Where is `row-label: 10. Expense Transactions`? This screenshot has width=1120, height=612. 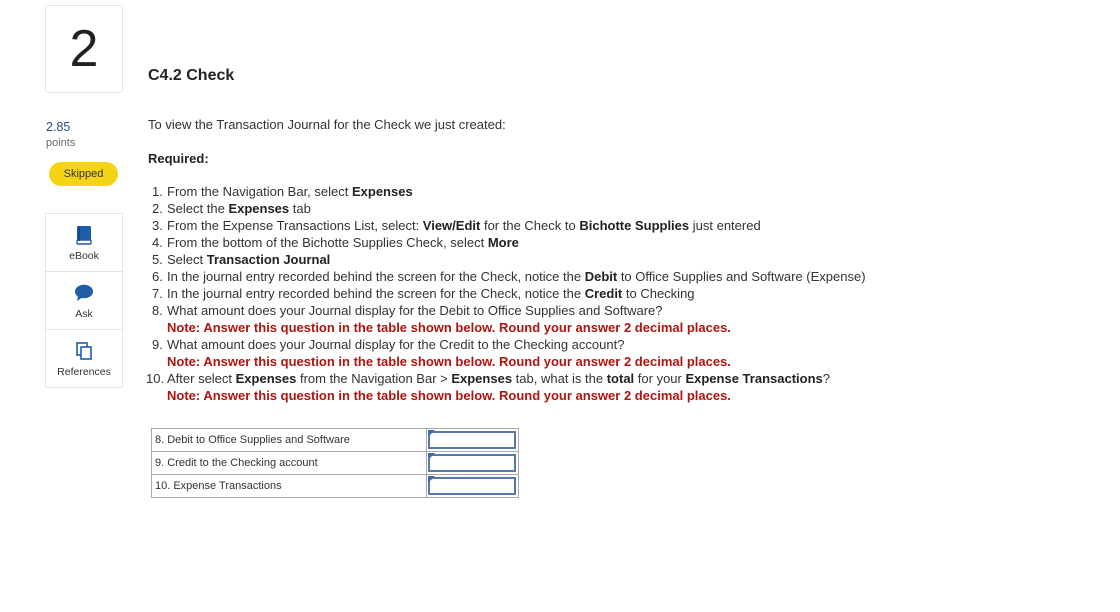 row-label: 10. Expense Transactions is located at coordinates (289, 486).